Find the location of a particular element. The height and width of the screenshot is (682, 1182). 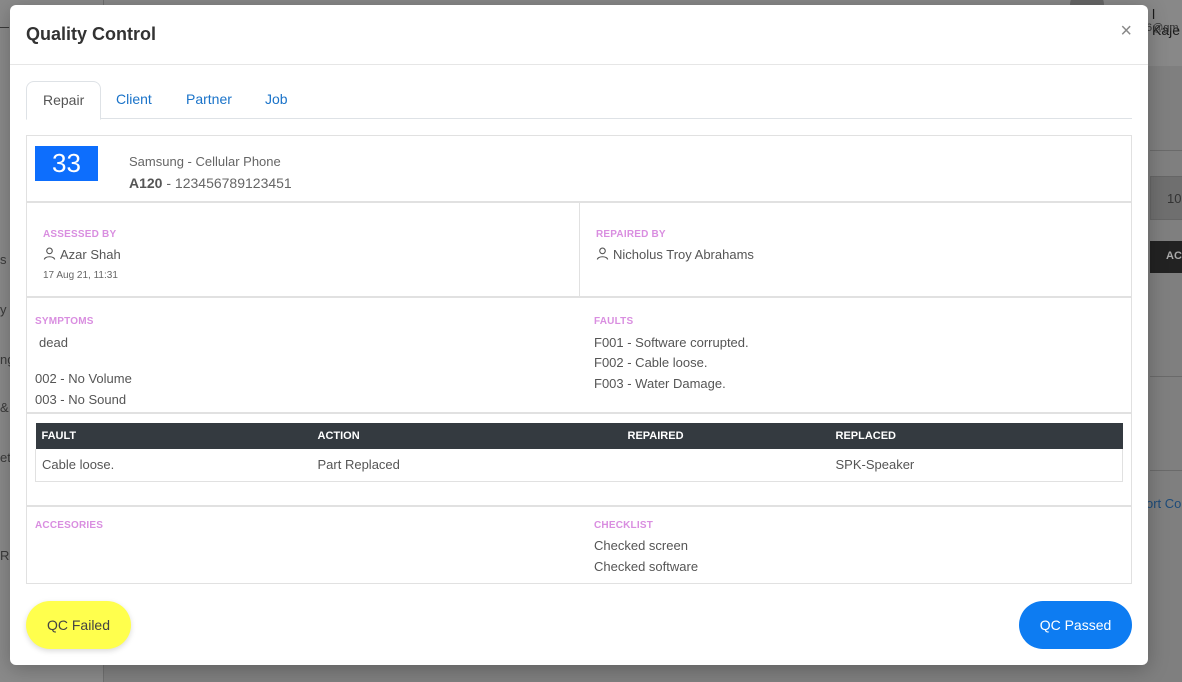

fault-item: F003 - Water Damage. is located at coordinates (660, 383).